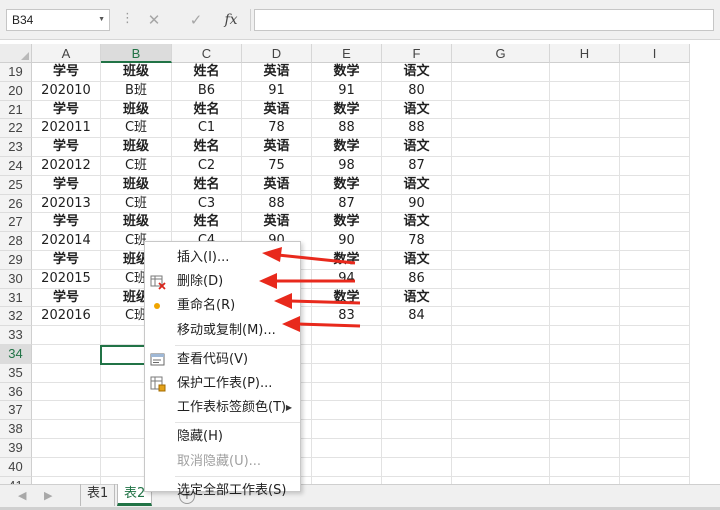 The height and width of the screenshot is (510, 720). What do you see at coordinates (207, 91) in the screenshot?
I see `grid-cell: B6` at bounding box center [207, 91].